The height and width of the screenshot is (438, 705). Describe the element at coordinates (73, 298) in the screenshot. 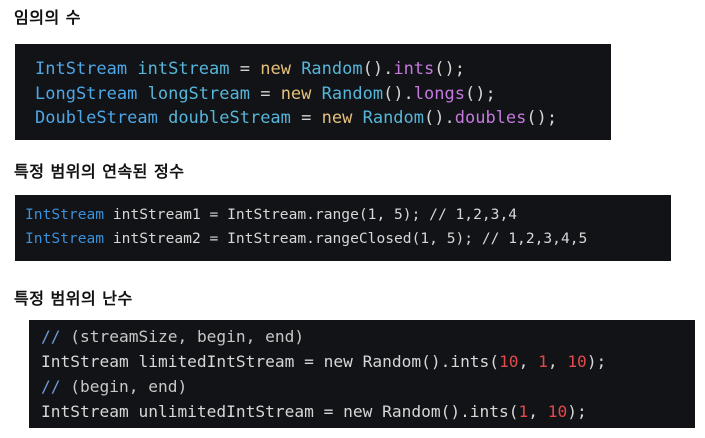

I see `heading-random-range: 특정 범위의 난수` at that location.